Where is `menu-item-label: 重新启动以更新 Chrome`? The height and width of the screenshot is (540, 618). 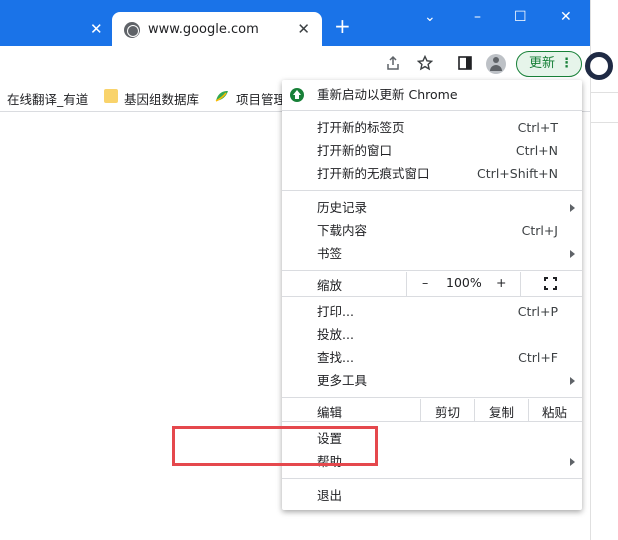
menu-item-label: 重新启动以更新 Chrome is located at coordinates (387, 94).